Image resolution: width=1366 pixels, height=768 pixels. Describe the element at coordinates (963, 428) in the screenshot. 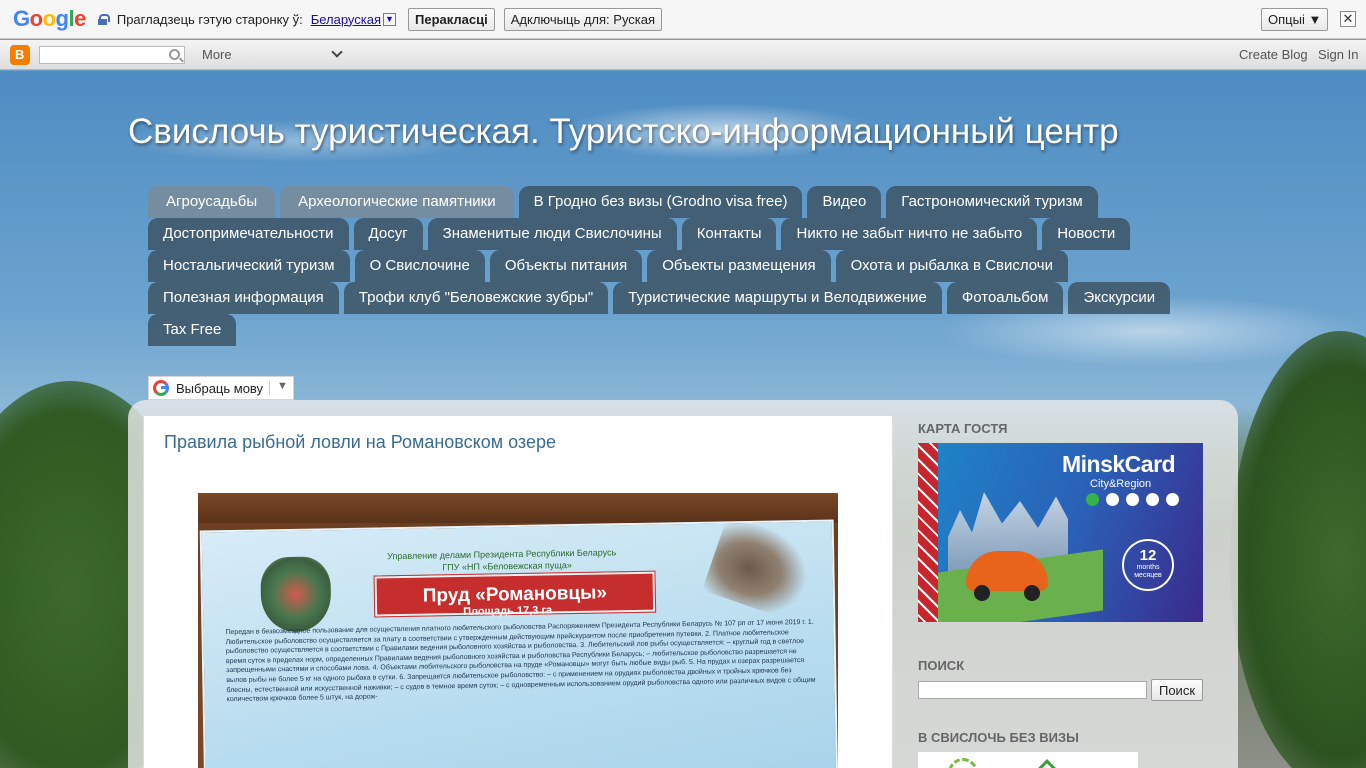

I see `guest-card-heading: Карта гостя` at that location.